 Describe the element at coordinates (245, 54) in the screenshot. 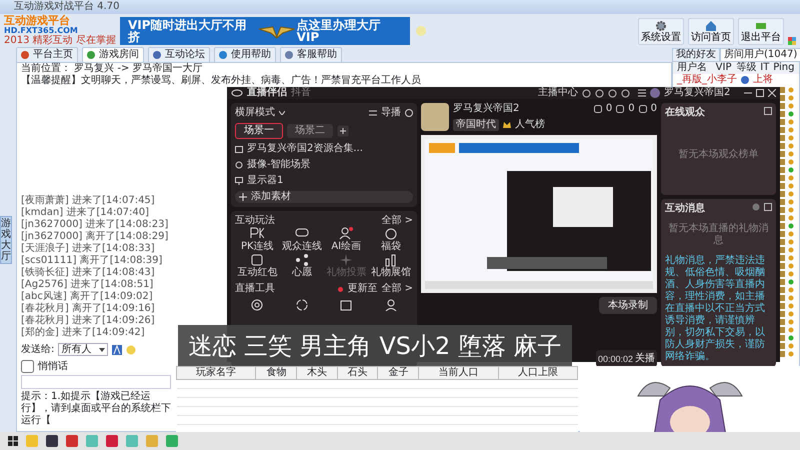

I see `tab: 使用帮助` at that location.